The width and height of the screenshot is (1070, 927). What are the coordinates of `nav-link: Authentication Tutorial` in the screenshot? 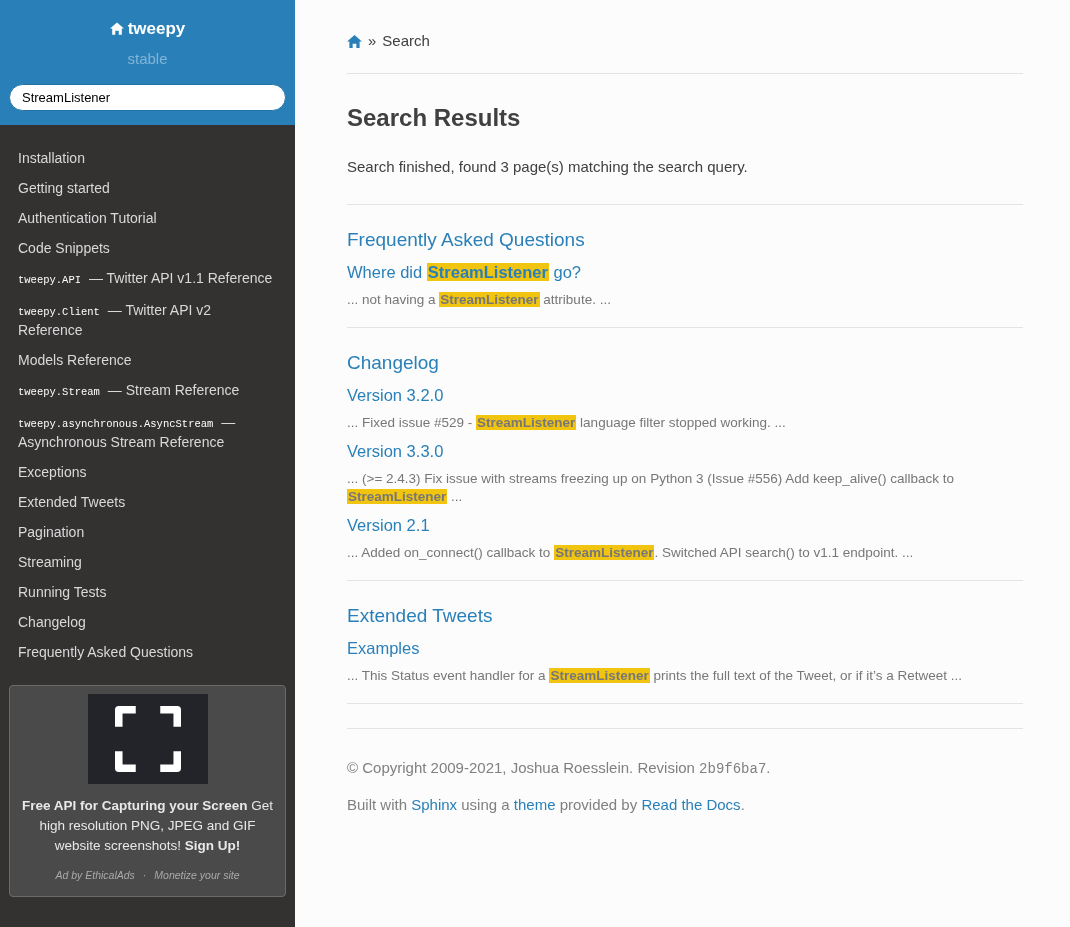 It's located at (147, 218).